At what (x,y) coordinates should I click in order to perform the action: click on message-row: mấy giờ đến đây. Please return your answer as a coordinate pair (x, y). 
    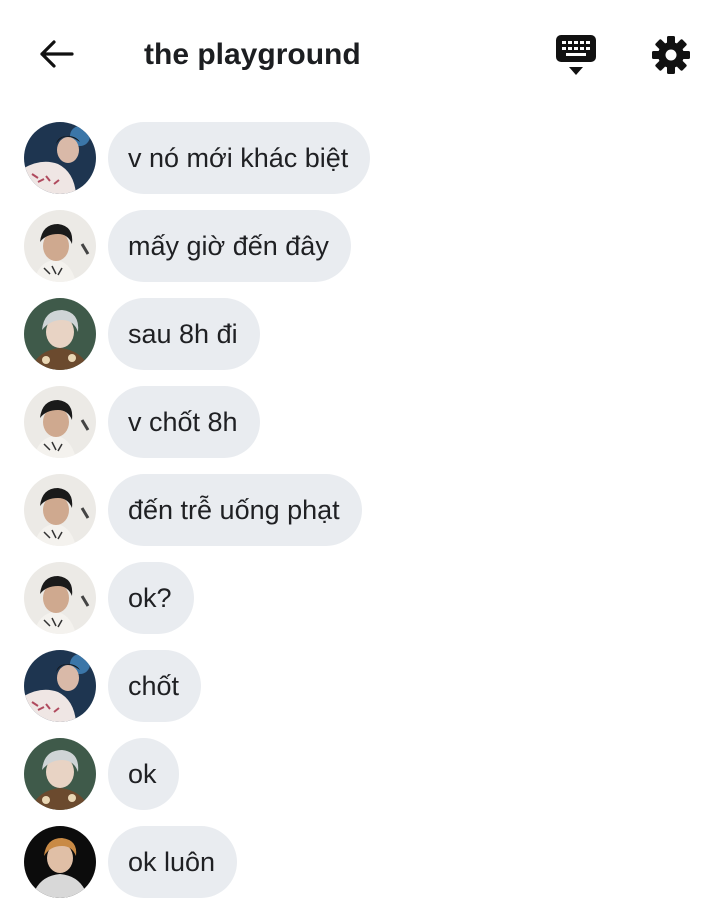
    Looking at the image, I should click on (359, 245).